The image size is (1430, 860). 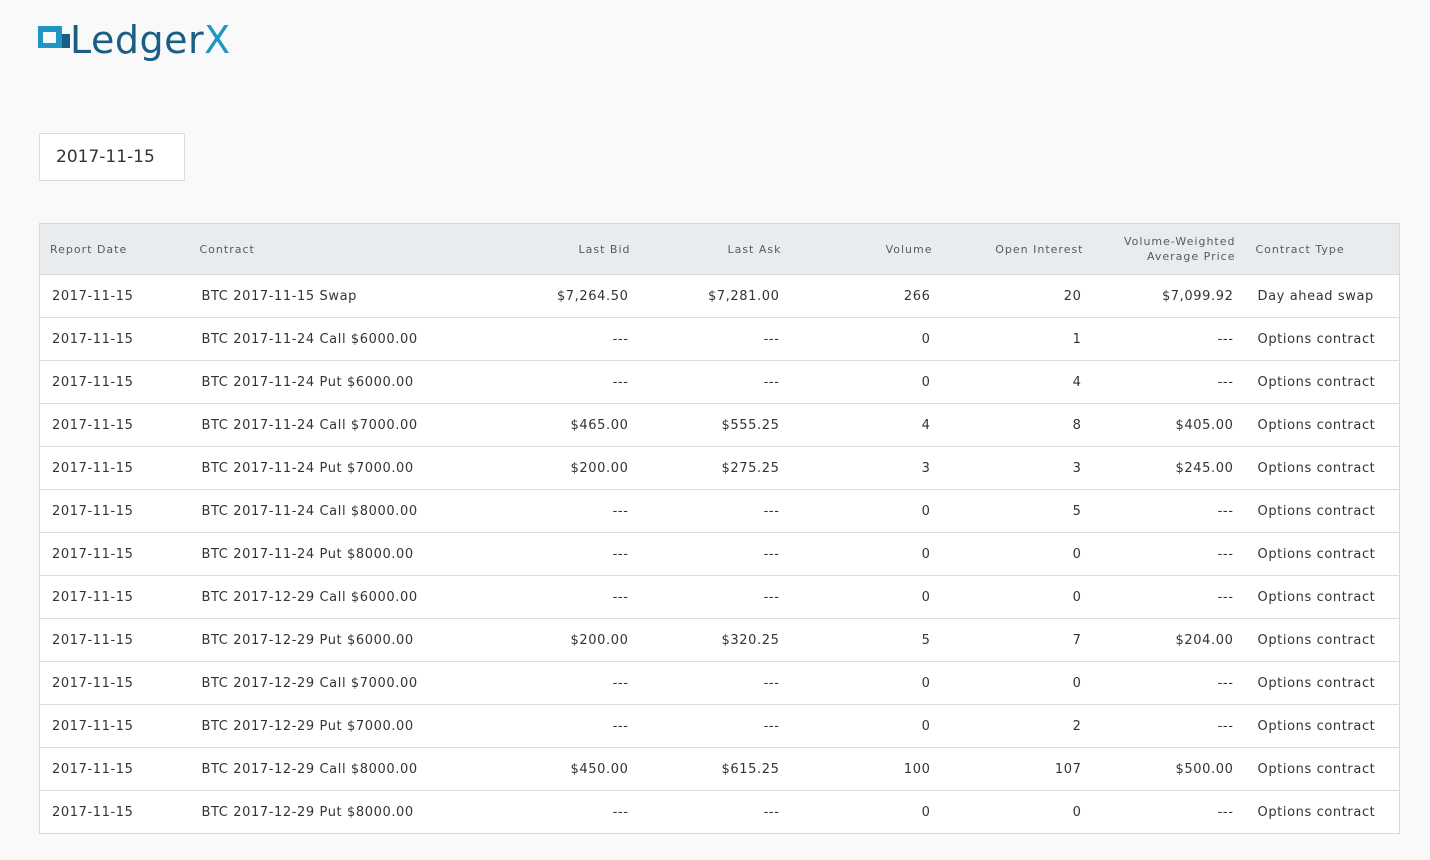 What do you see at coordinates (716, 640) in the screenshot?
I see `cell-last-ask: $320.25` at bounding box center [716, 640].